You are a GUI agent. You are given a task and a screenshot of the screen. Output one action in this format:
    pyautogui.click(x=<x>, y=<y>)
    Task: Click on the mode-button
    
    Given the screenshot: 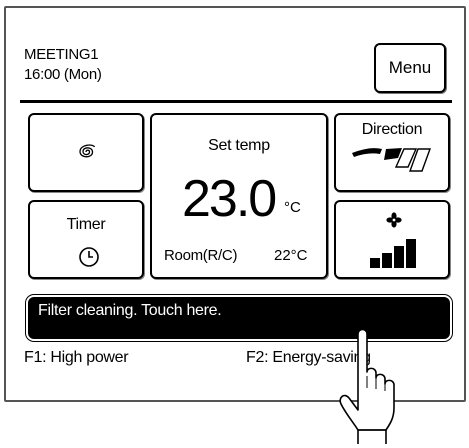 What is the action you would take?
    pyautogui.click(x=86, y=152)
    